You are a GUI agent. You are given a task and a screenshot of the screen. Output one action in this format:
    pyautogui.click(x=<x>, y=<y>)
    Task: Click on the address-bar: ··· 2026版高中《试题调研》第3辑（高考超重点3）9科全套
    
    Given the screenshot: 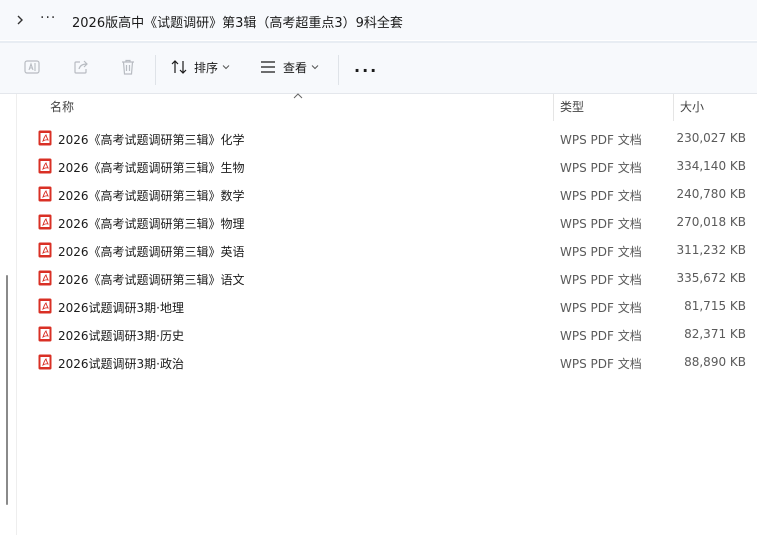 What is the action you would take?
    pyautogui.click(x=378, y=20)
    